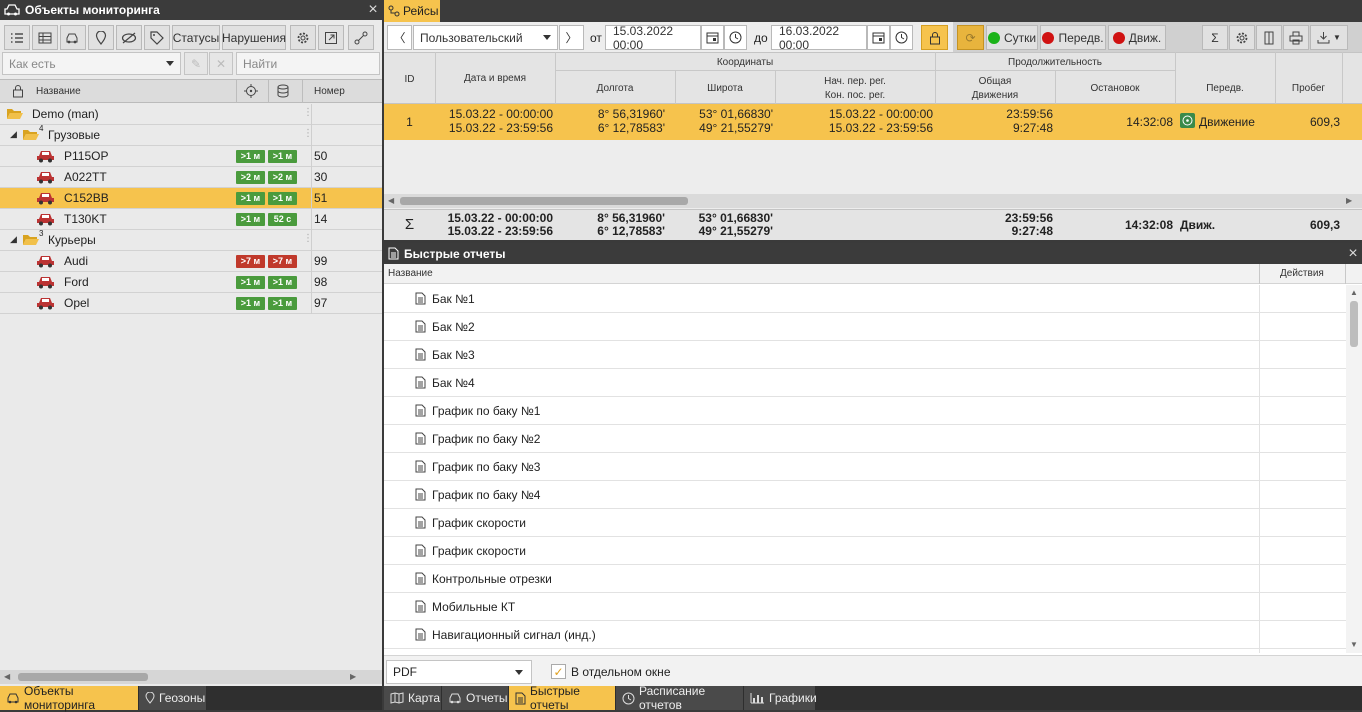 This screenshot has height=712, width=1362. I want to click on vehicle-row-selected: C152BB >1 м >1 м 51, so click(191, 198).